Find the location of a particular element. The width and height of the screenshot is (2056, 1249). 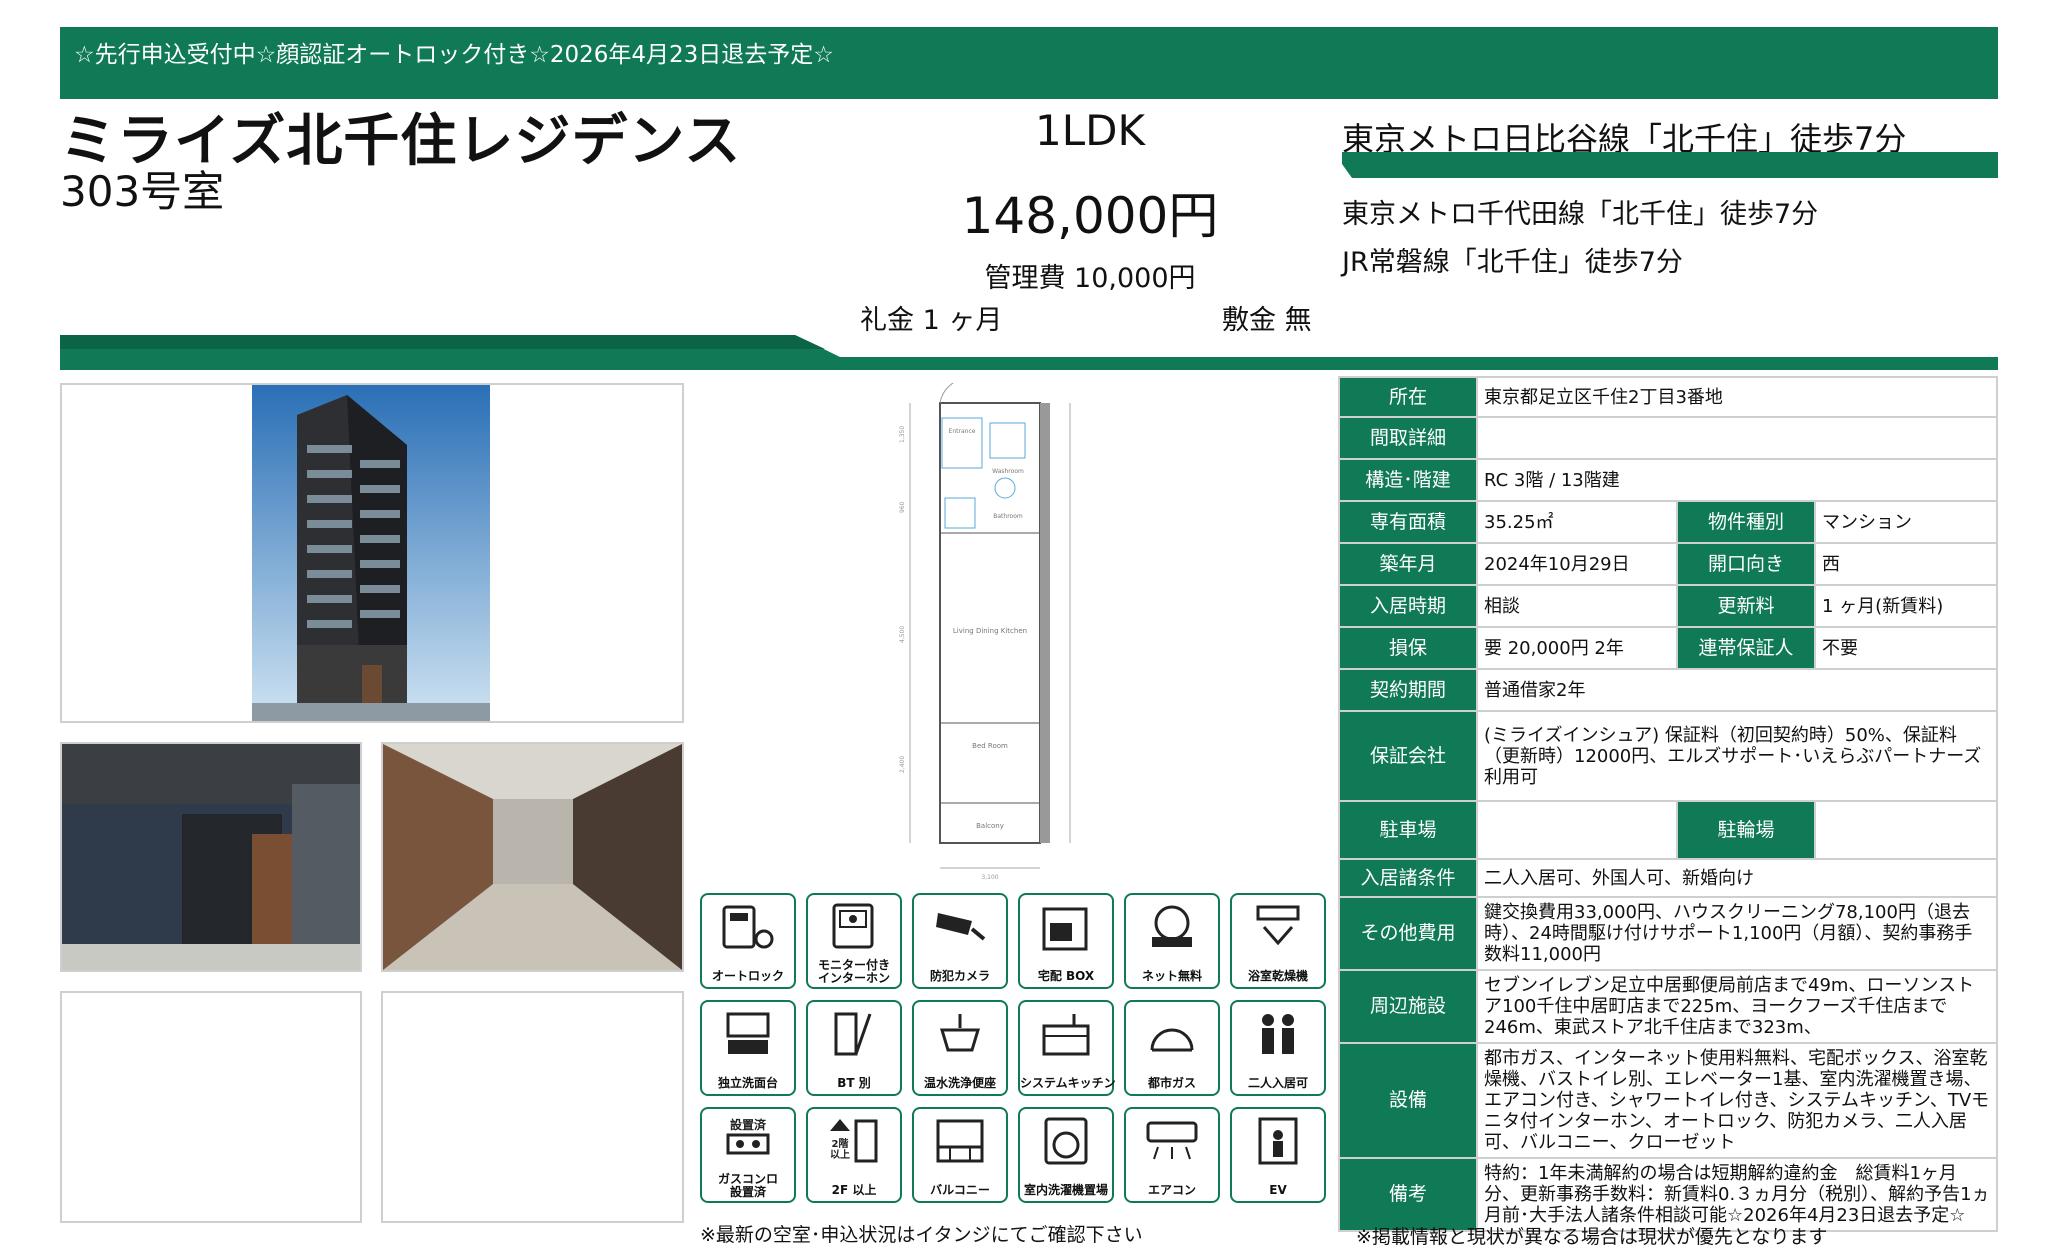

spec-label: 間取詳細 is located at coordinates (1408, 438).